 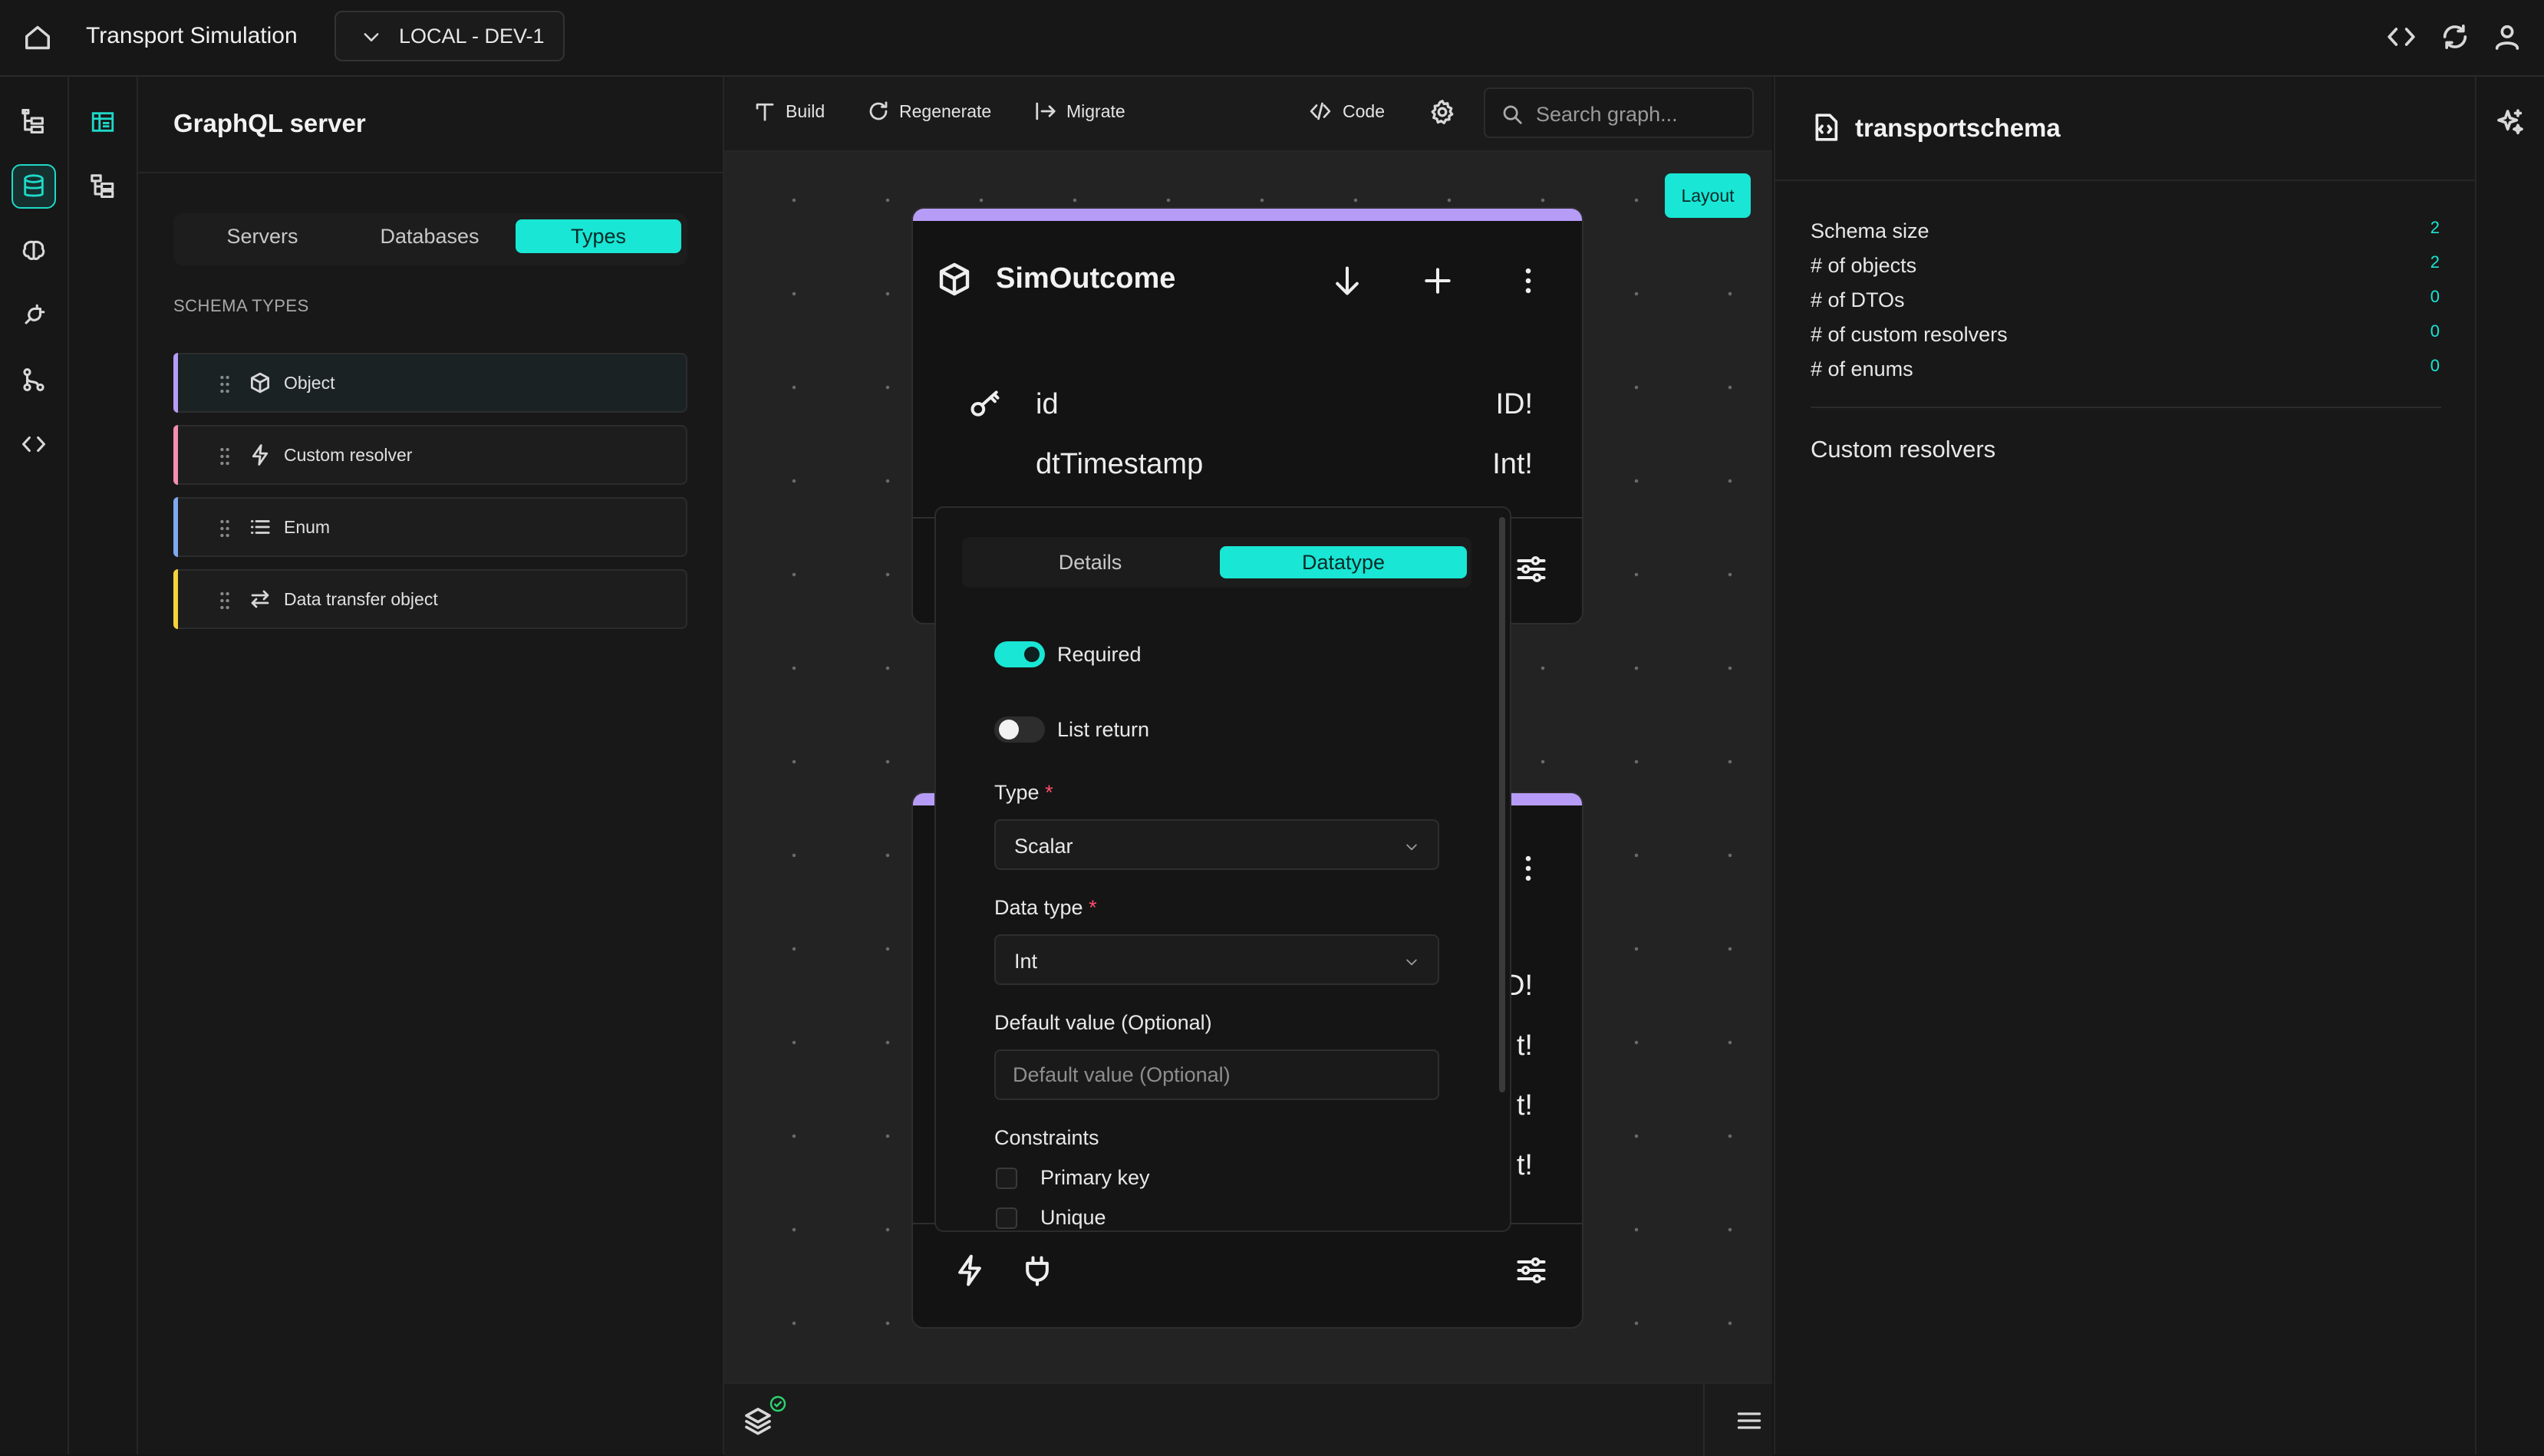 What do you see at coordinates (1248, 215) in the screenshot?
I see `node-accent-bar` at bounding box center [1248, 215].